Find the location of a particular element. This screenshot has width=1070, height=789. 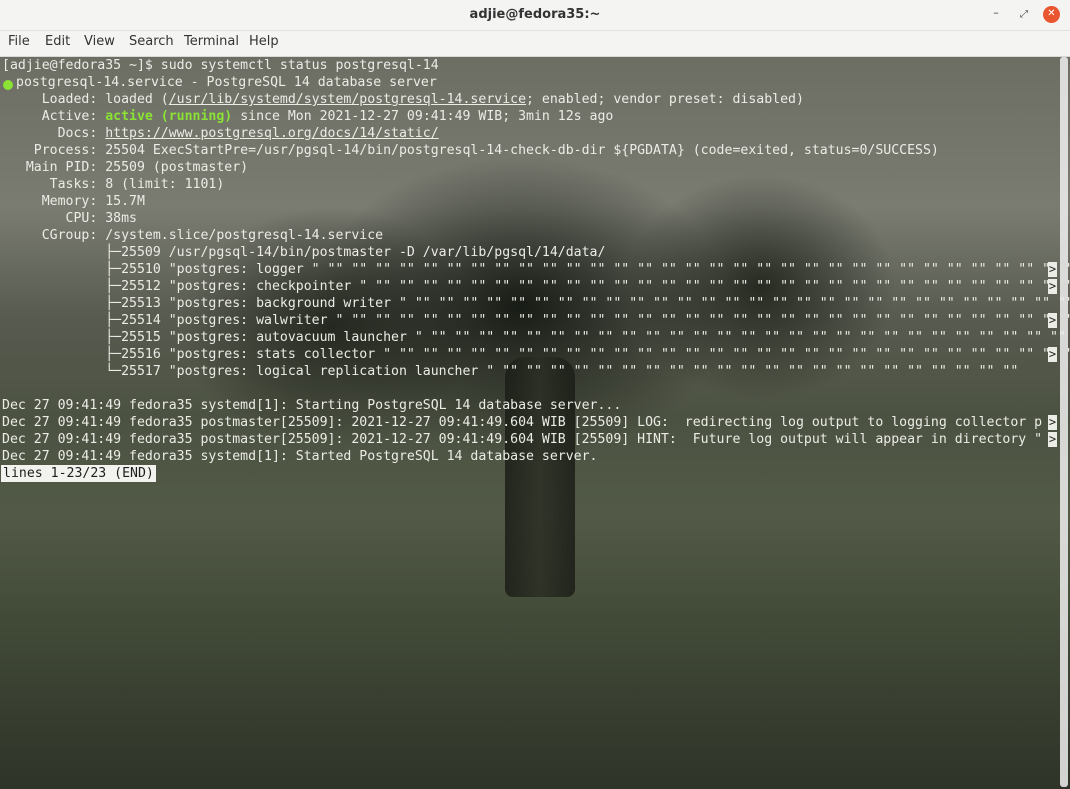

minimize-icon: – is located at coordinates (996, 13).